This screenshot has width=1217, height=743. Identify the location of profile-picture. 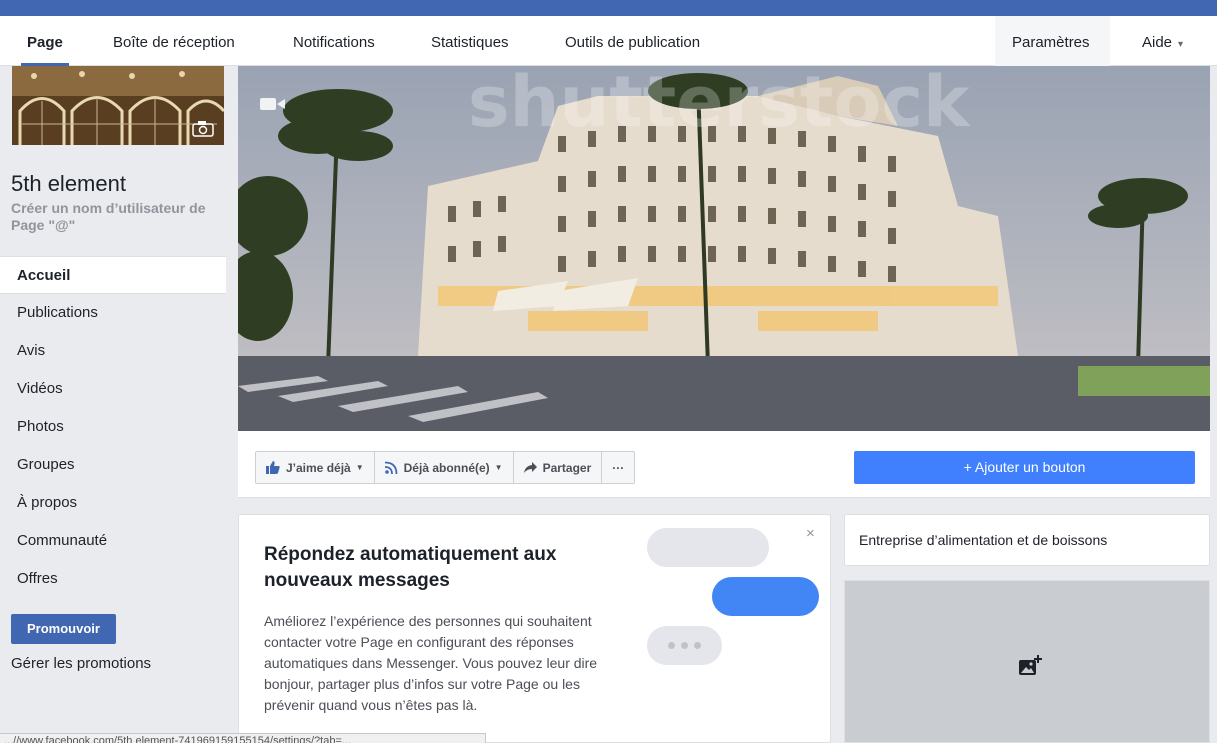
(118, 105).